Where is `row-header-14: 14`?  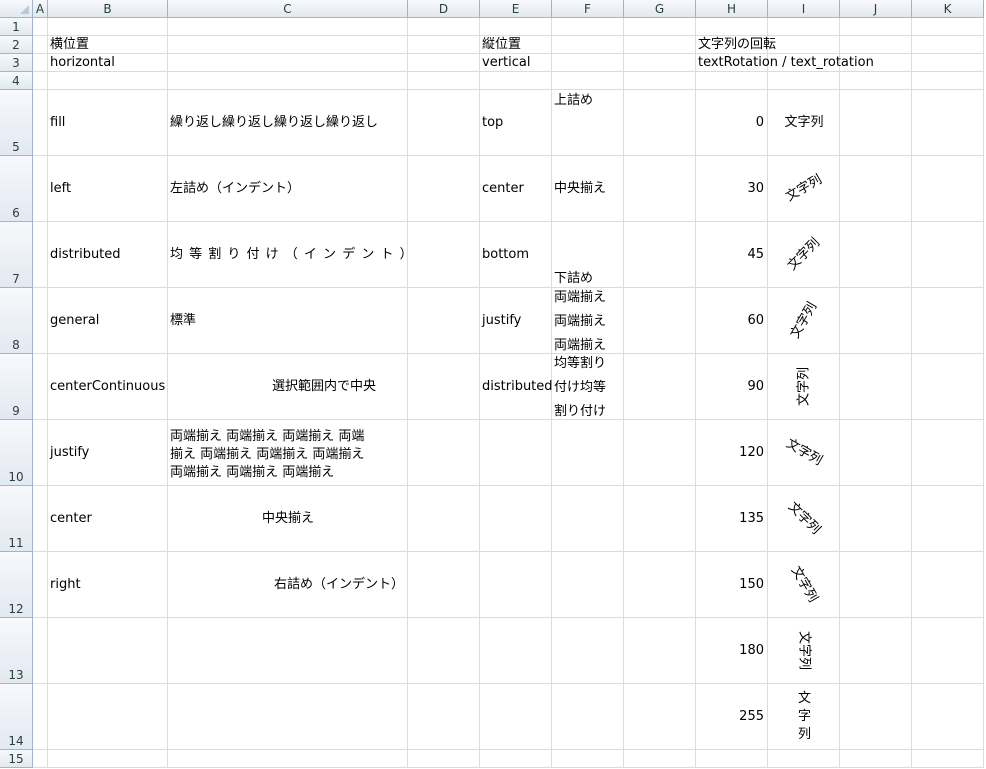 row-header-14: 14 is located at coordinates (16, 717).